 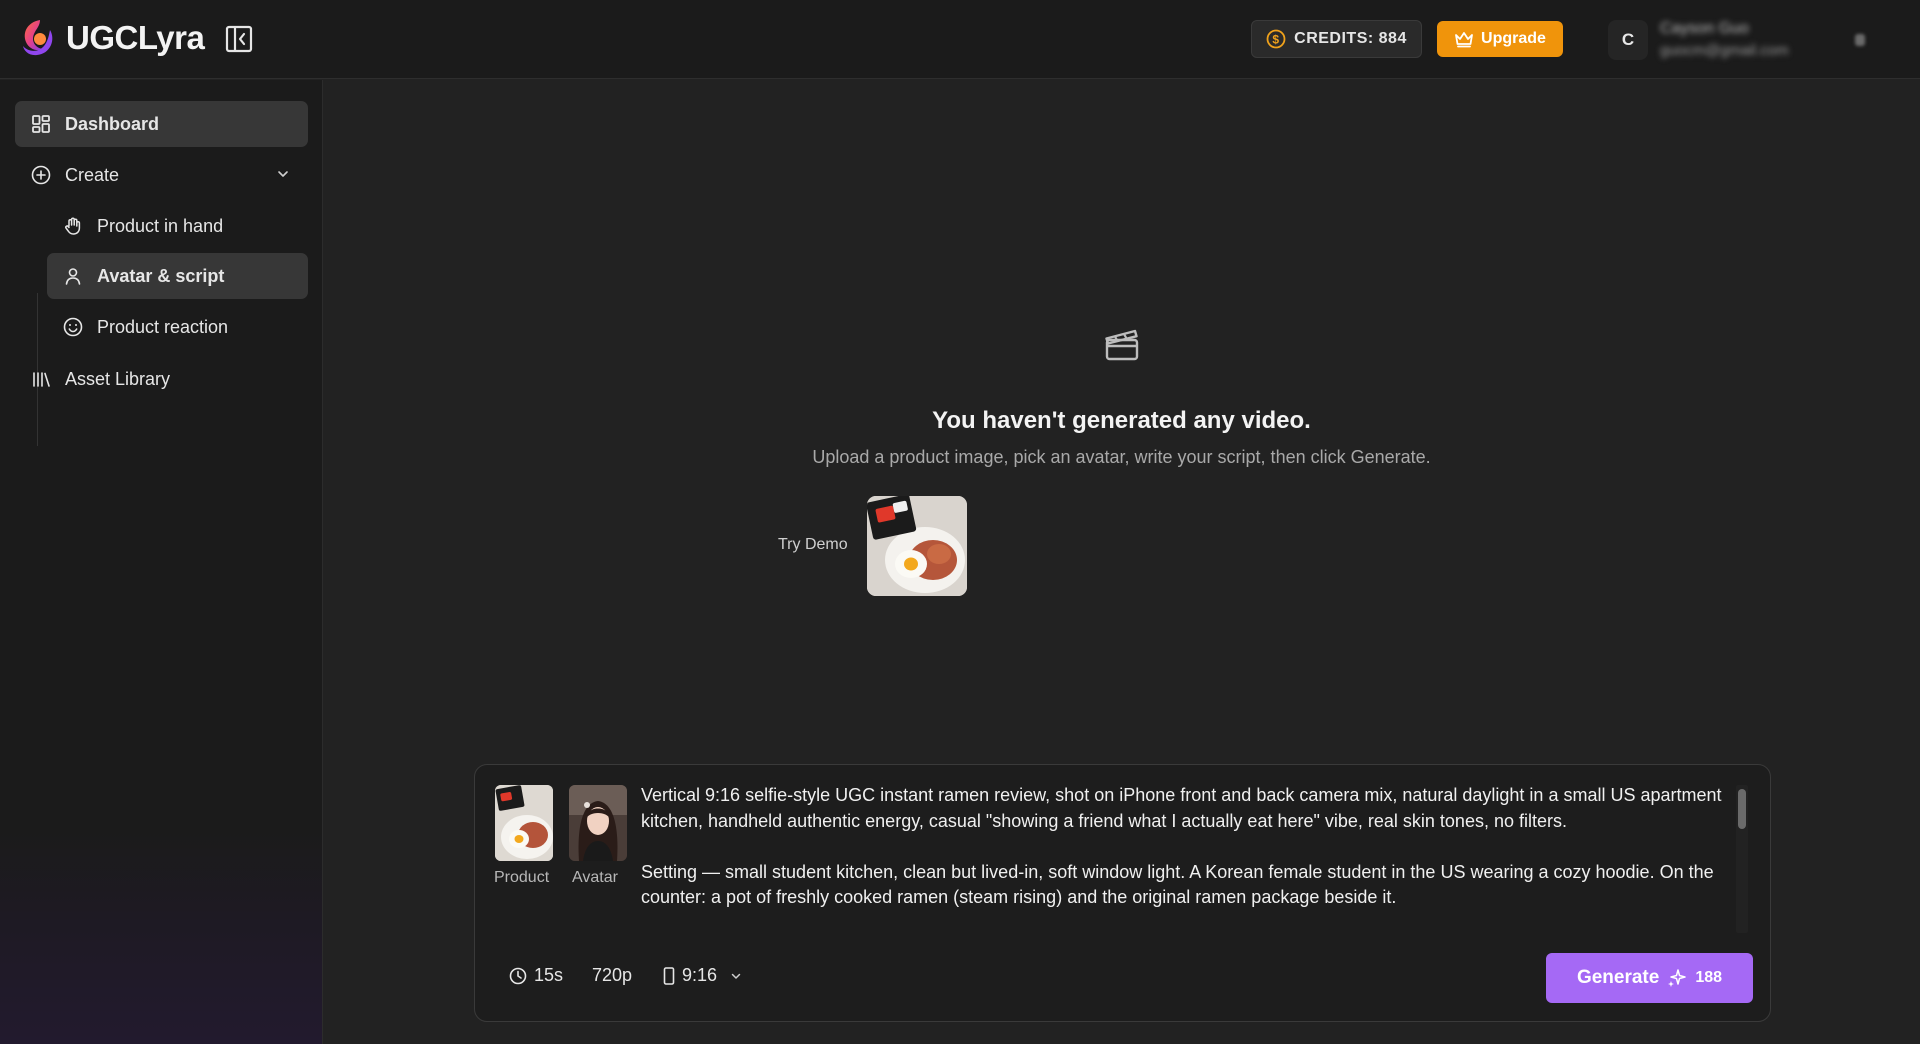 I want to click on user-name: Cayson Guo, so click(x=1704, y=28).